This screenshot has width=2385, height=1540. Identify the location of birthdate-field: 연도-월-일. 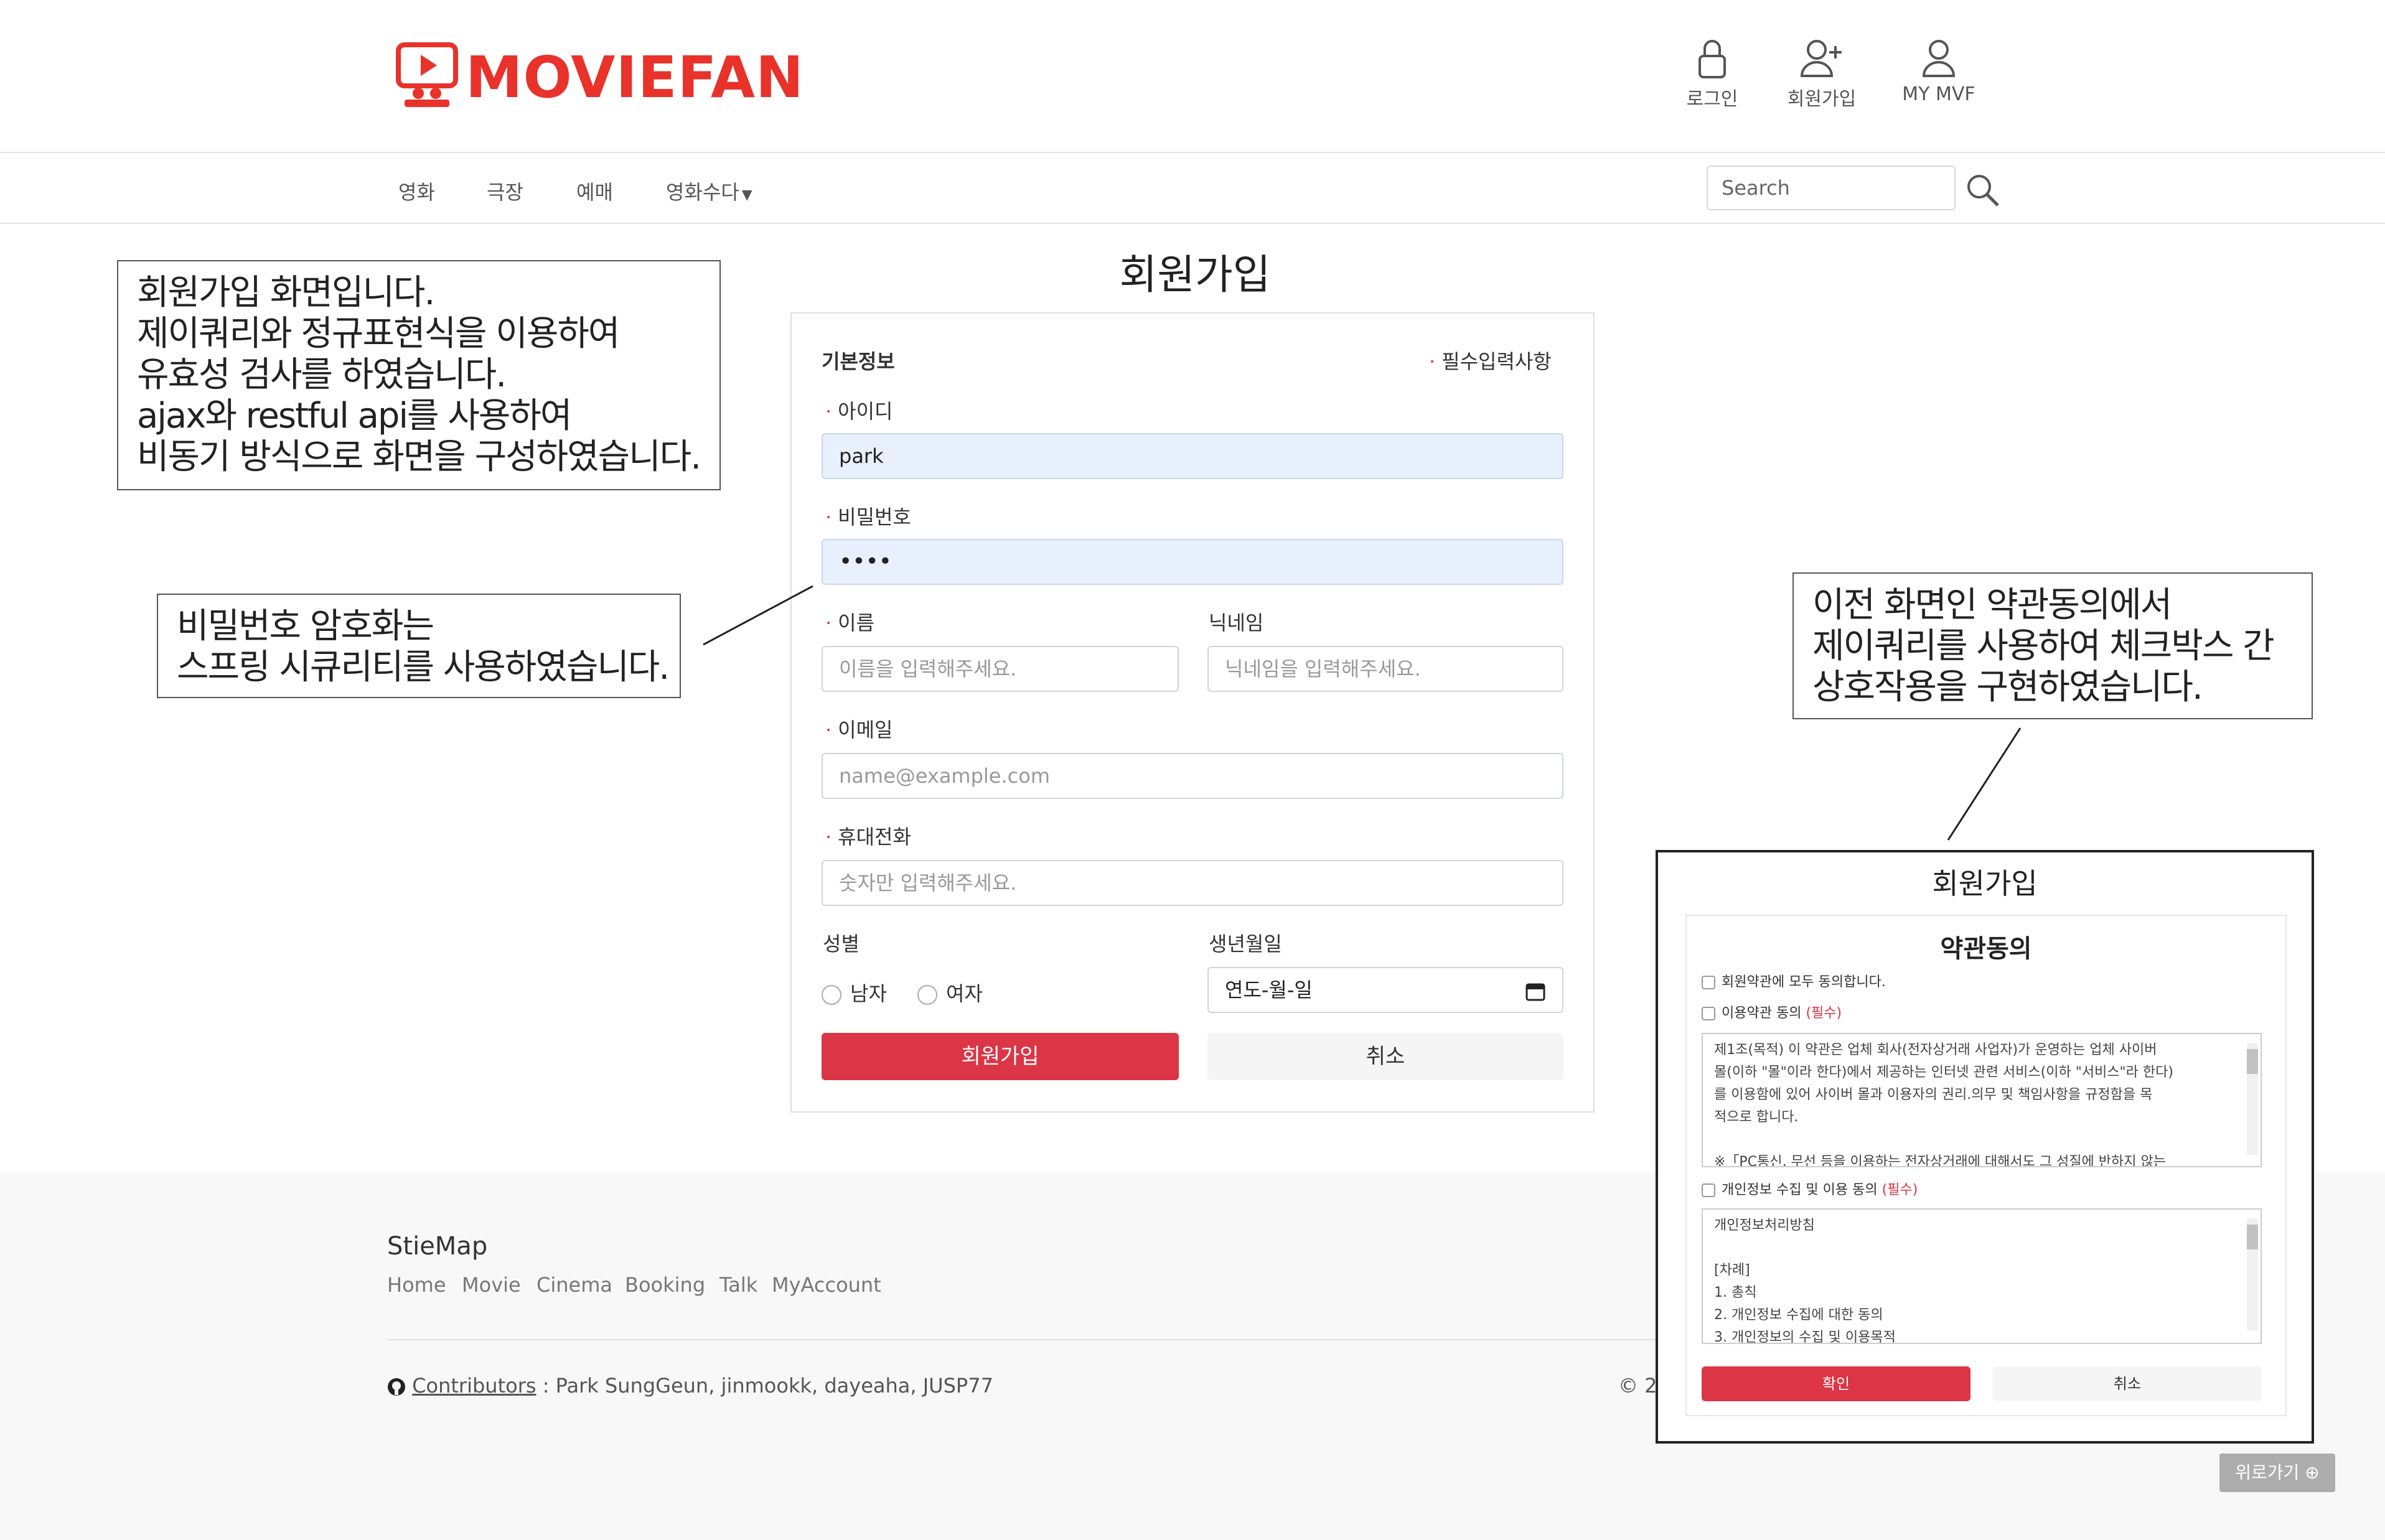
(1385, 990).